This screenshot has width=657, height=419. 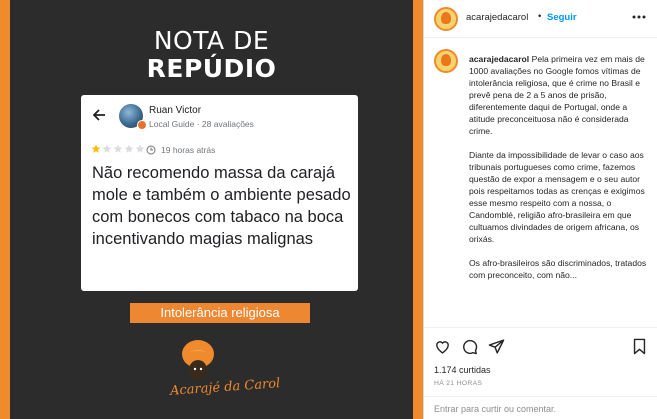 I want to click on heart-icon, so click(x=442, y=346).